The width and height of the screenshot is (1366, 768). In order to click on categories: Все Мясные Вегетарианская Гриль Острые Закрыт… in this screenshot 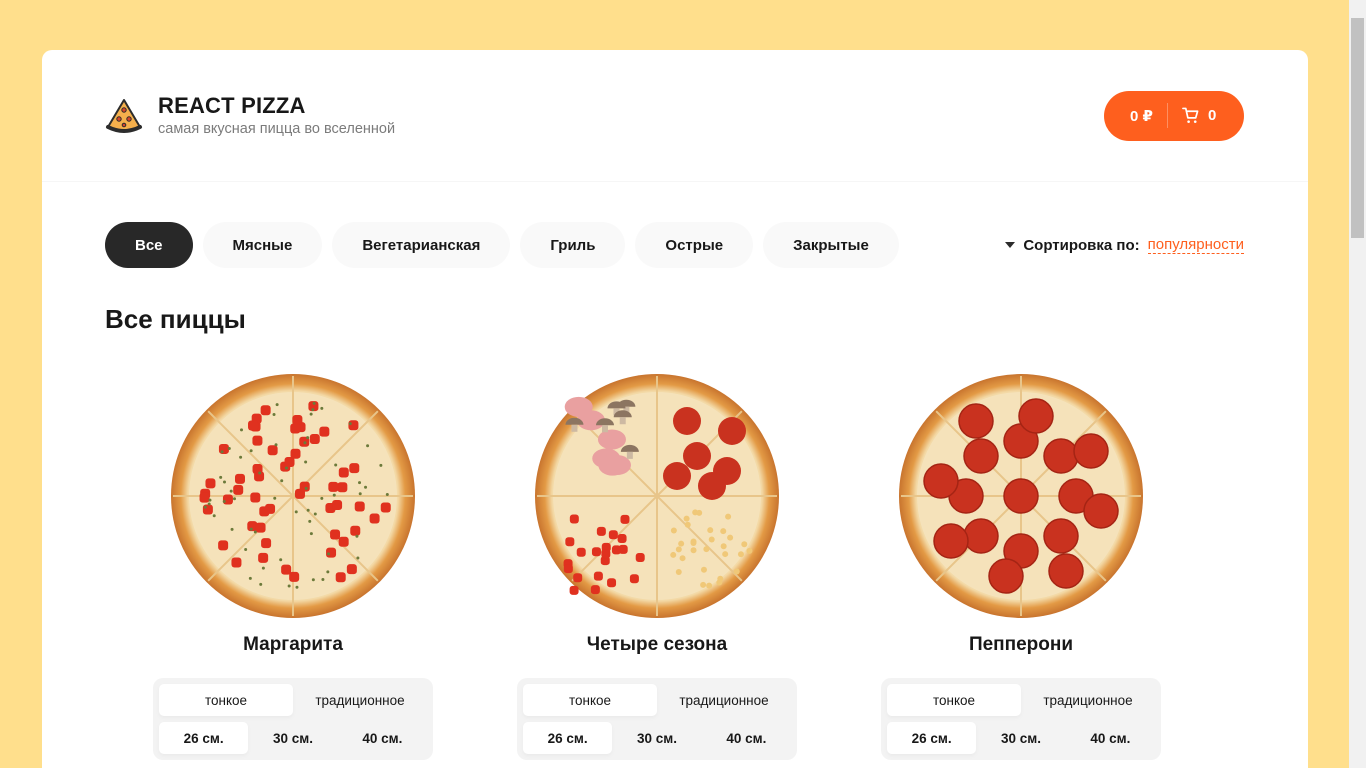, I will do `click(507, 245)`.